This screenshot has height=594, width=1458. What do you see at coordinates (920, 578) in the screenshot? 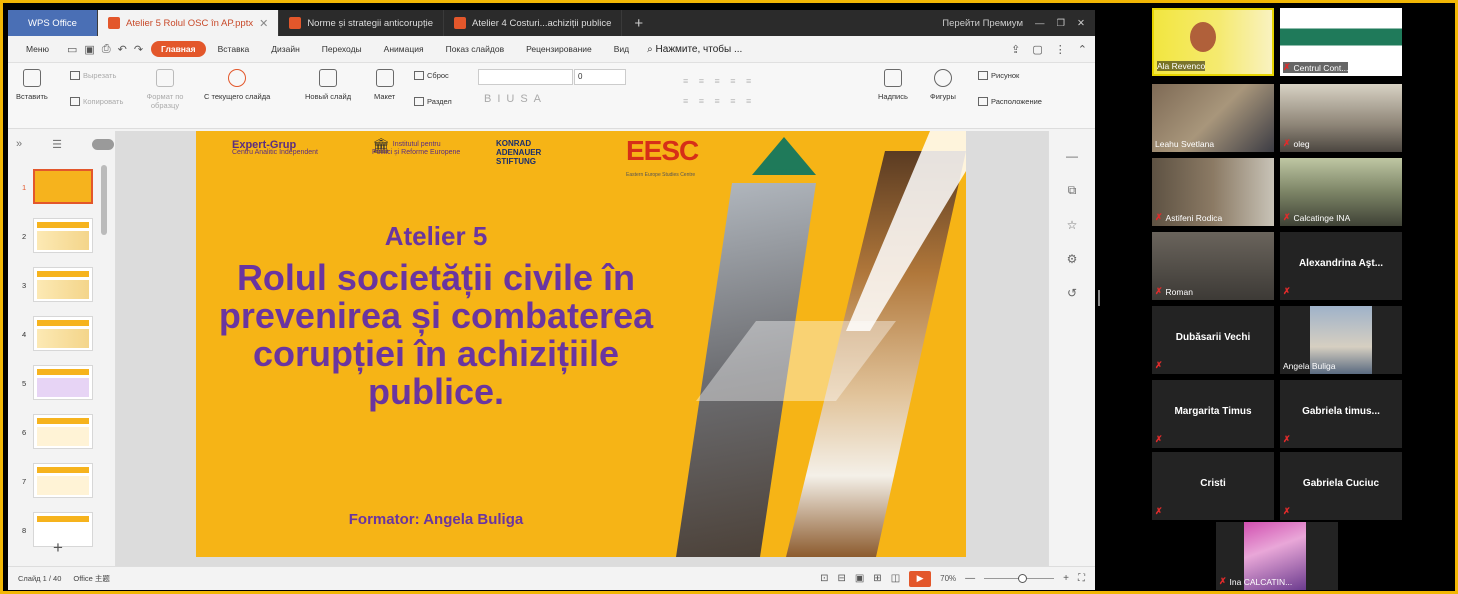
I see `slideshow-play-button: ▶` at bounding box center [920, 578].